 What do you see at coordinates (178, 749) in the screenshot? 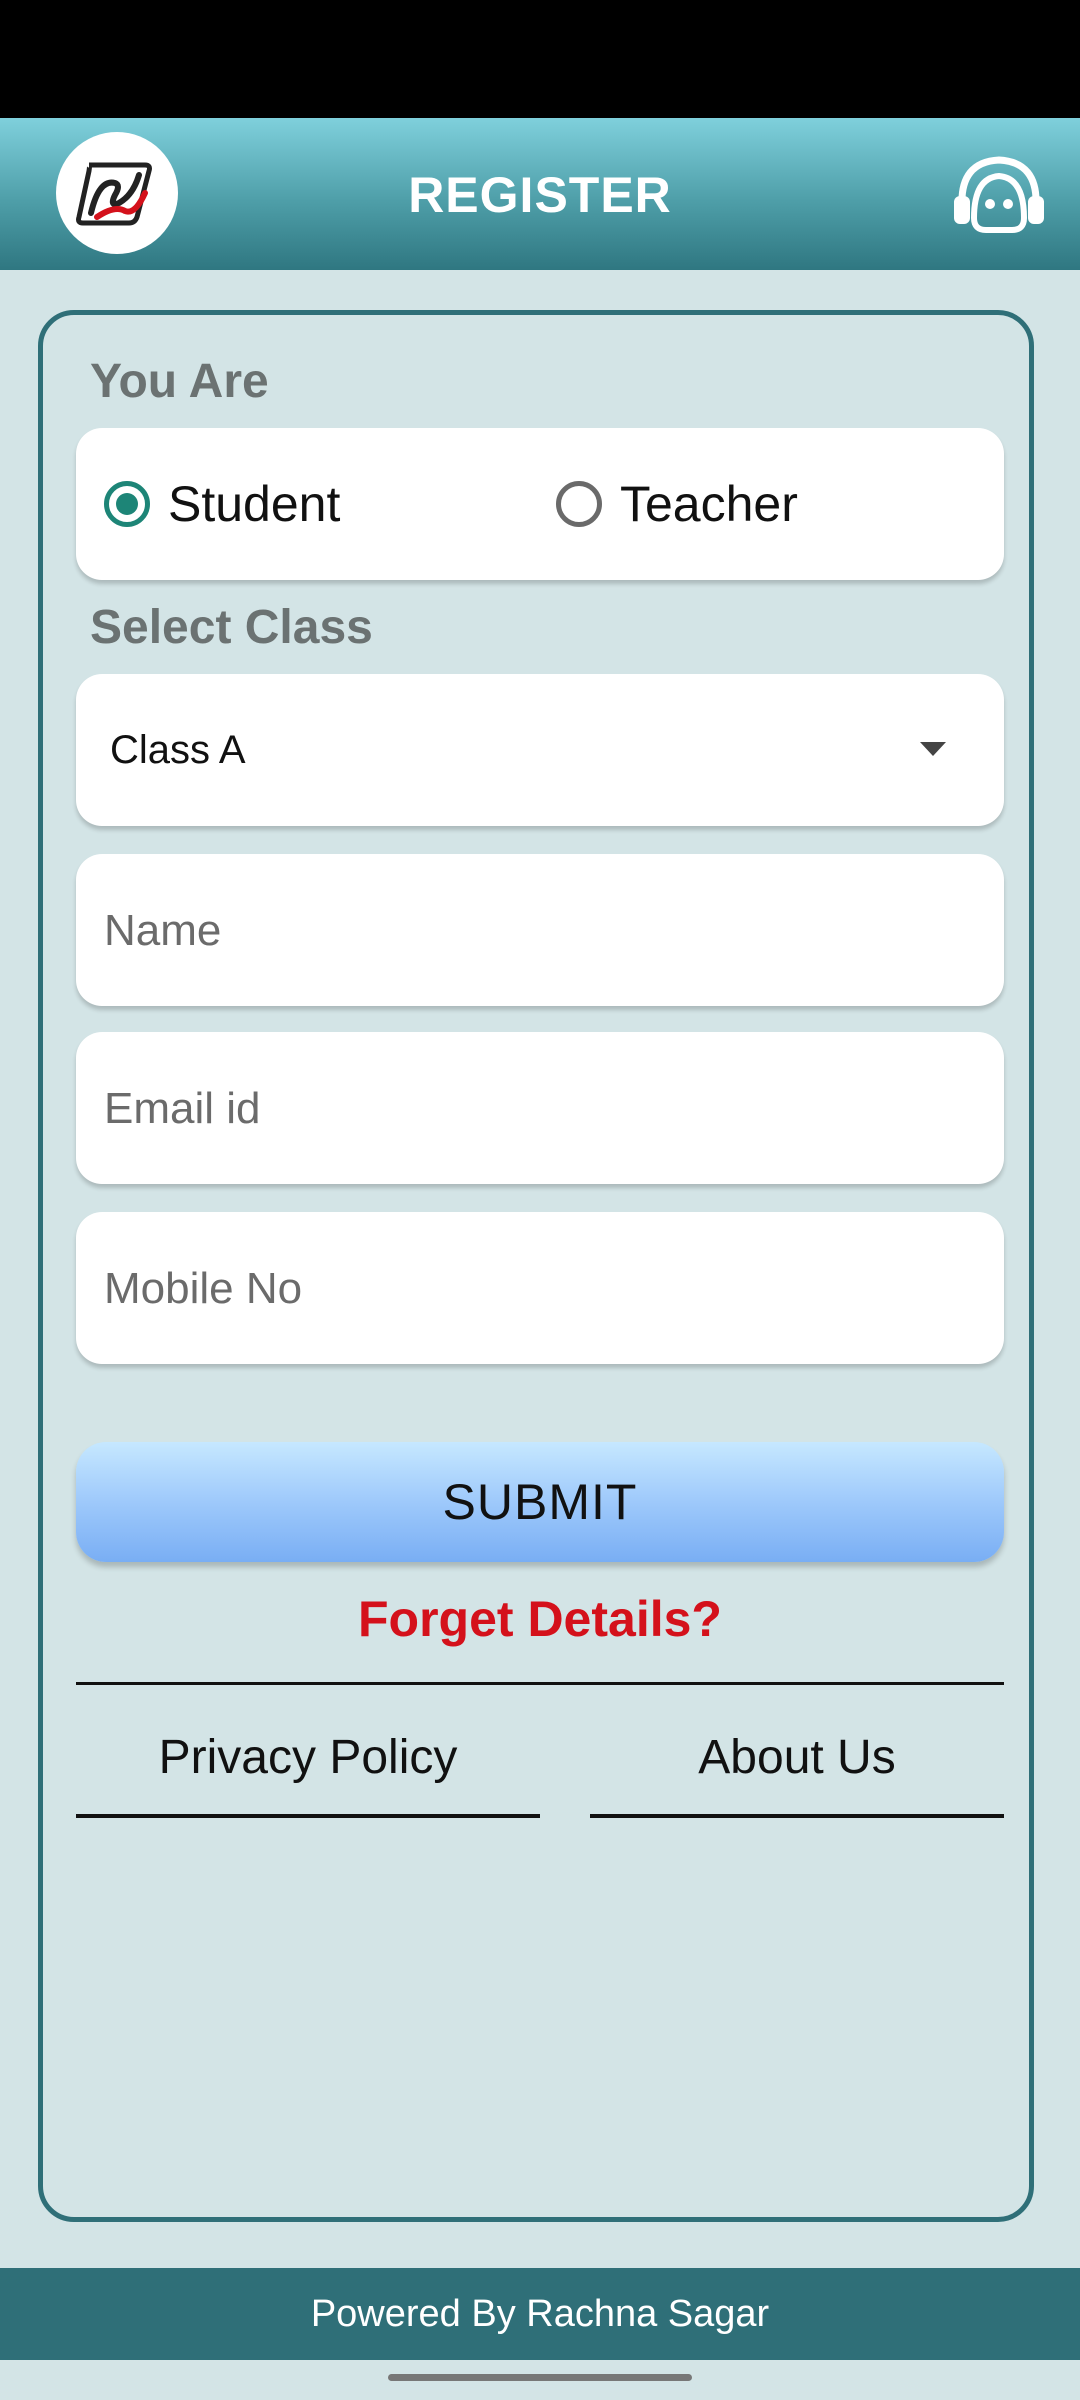
I see `class-select-value: Class A` at bounding box center [178, 749].